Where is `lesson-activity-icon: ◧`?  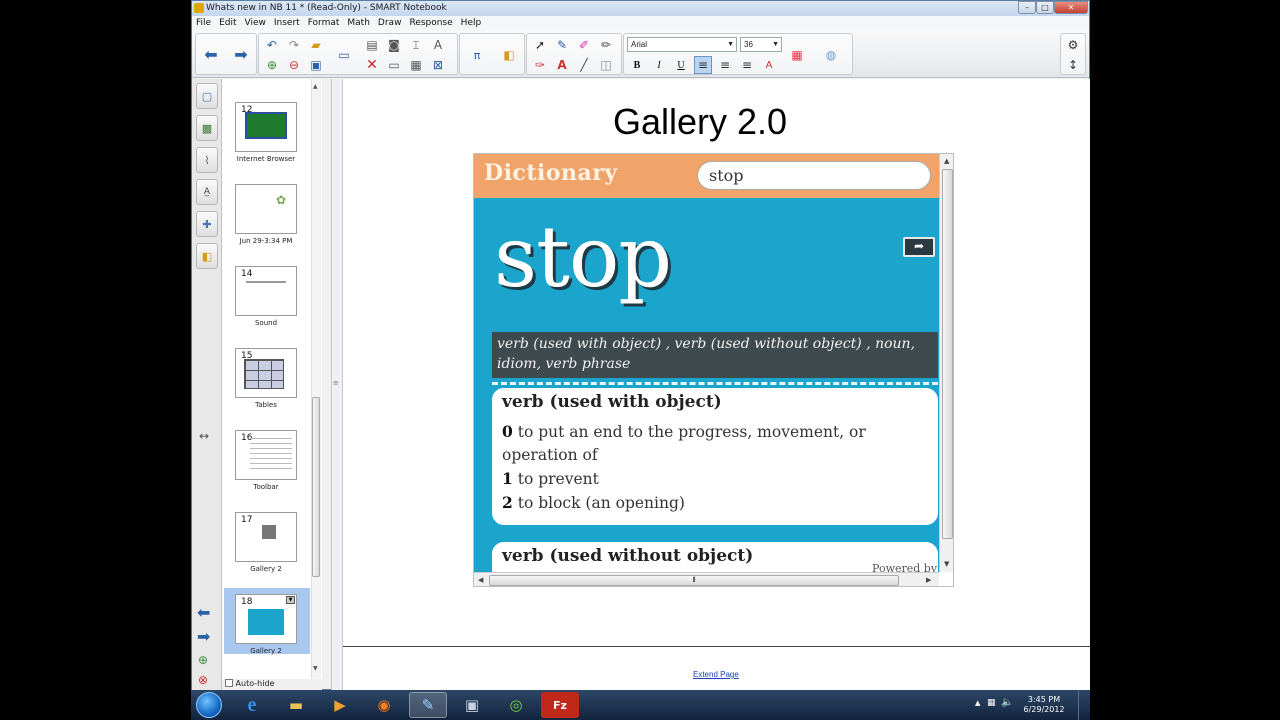
lesson-activity-icon: ◧ is located at coordinates (509, 55).